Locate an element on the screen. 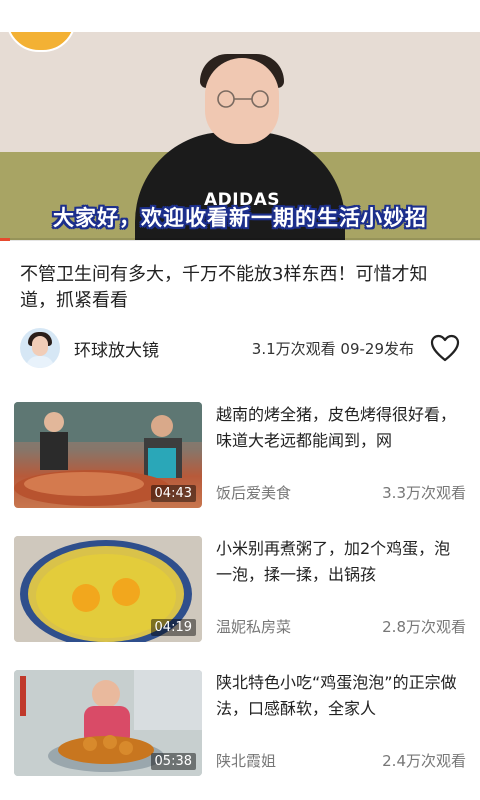 This screenshot has height=800, width=480. recommendation-views: 3.3万次观看 is located at coordinates (424, 493).